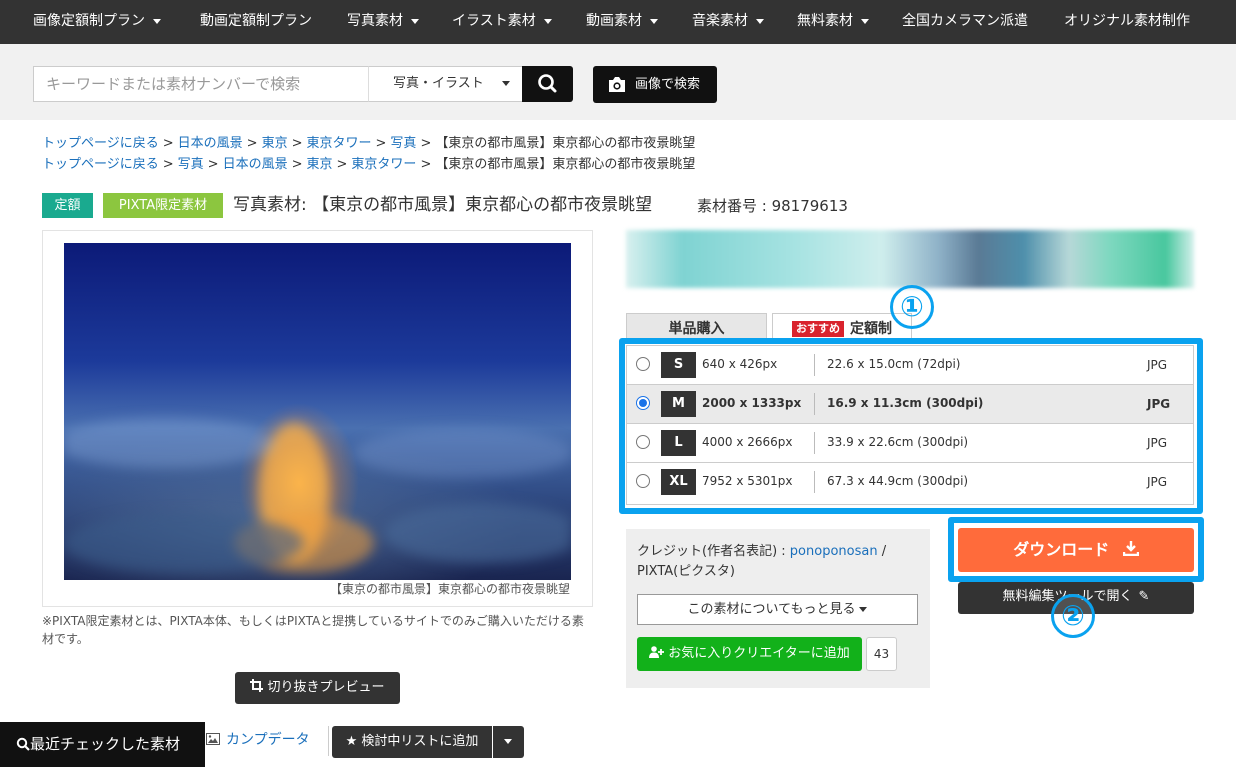  I want to click on nav-item-illustrations: イラスト素材, so click(502, 22).